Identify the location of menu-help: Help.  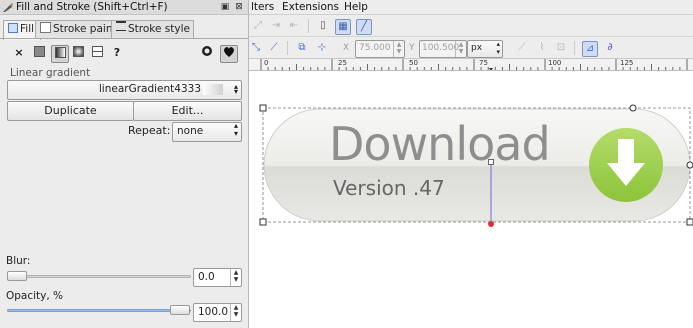
(356, 7).